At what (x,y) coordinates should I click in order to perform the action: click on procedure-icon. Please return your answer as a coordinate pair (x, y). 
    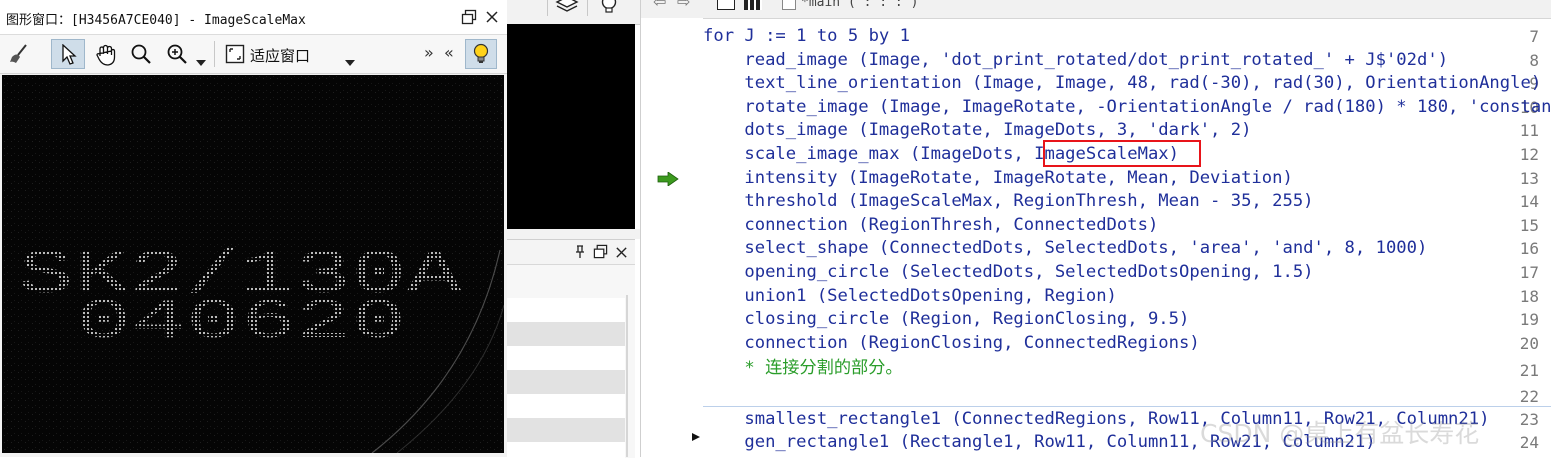
    Looking at the image, I should click on (789, 5).